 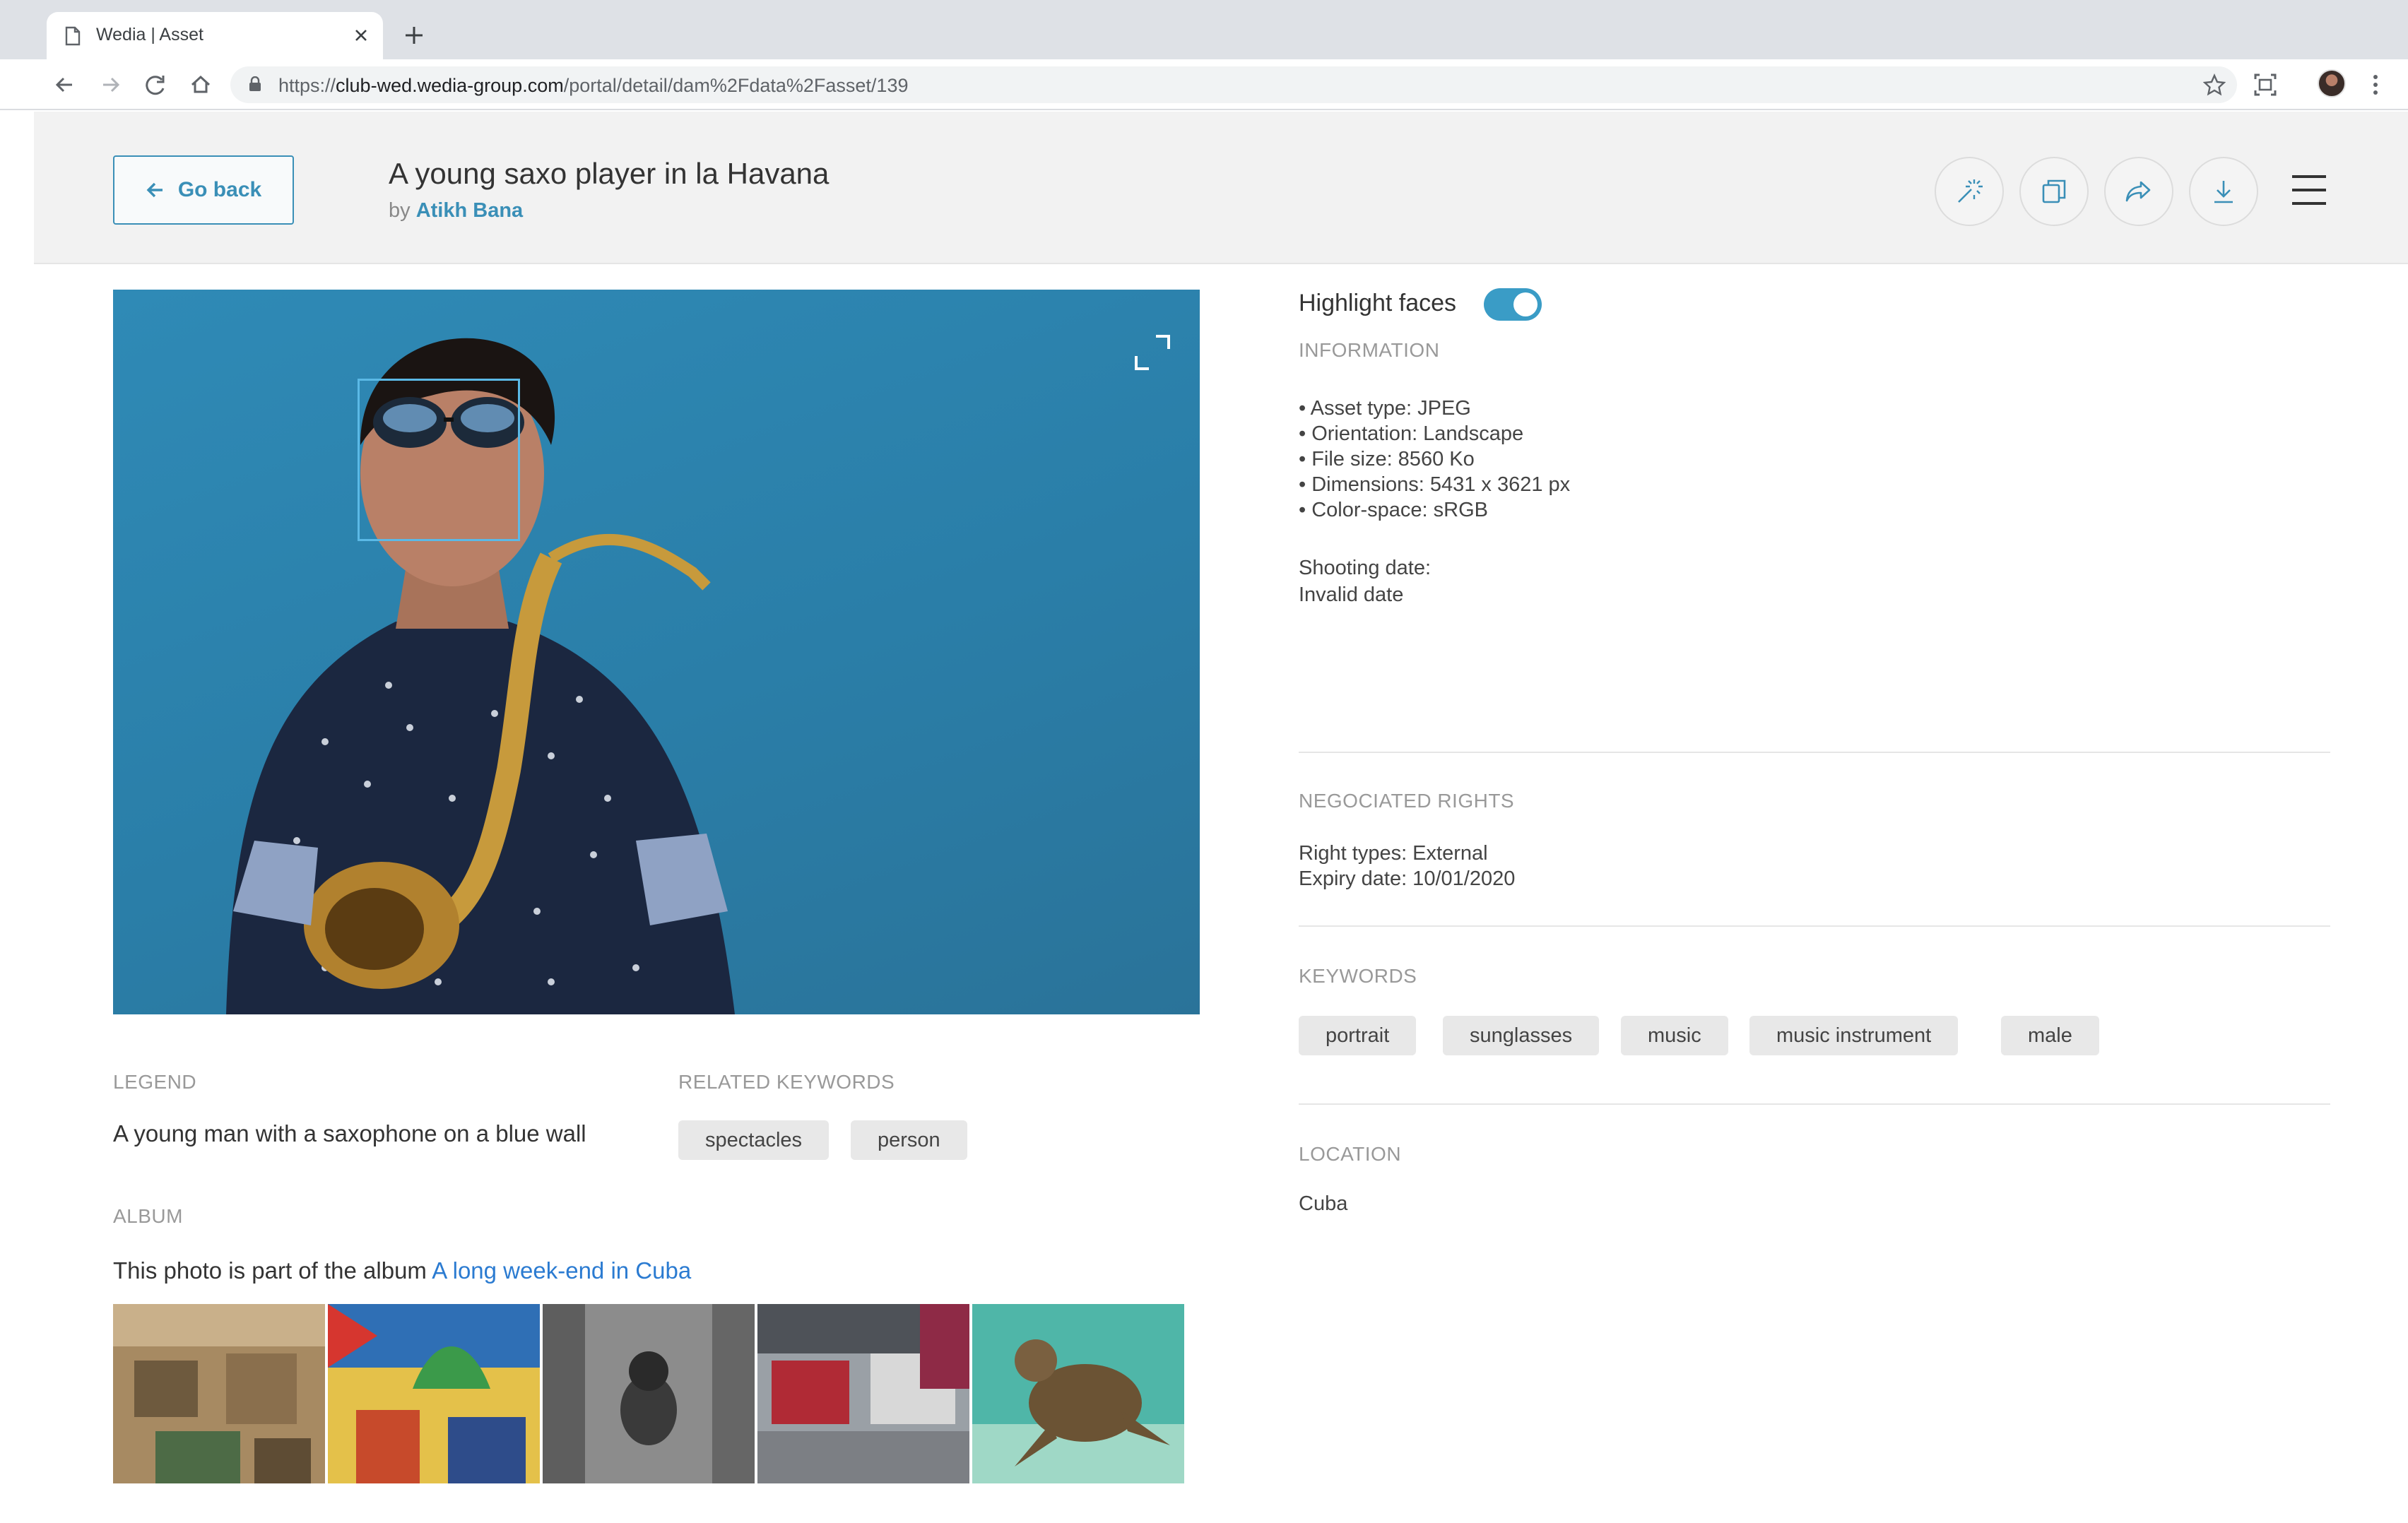 I want to click on home-icon, so click(x=200, y=84).